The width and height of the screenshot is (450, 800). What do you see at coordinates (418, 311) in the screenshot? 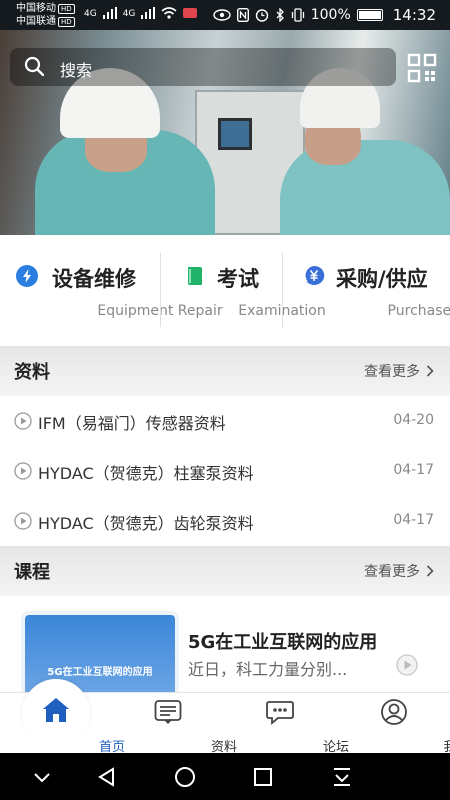
I see `category-subtitle: Purchase / Supply` at bounding box center [418, 311].